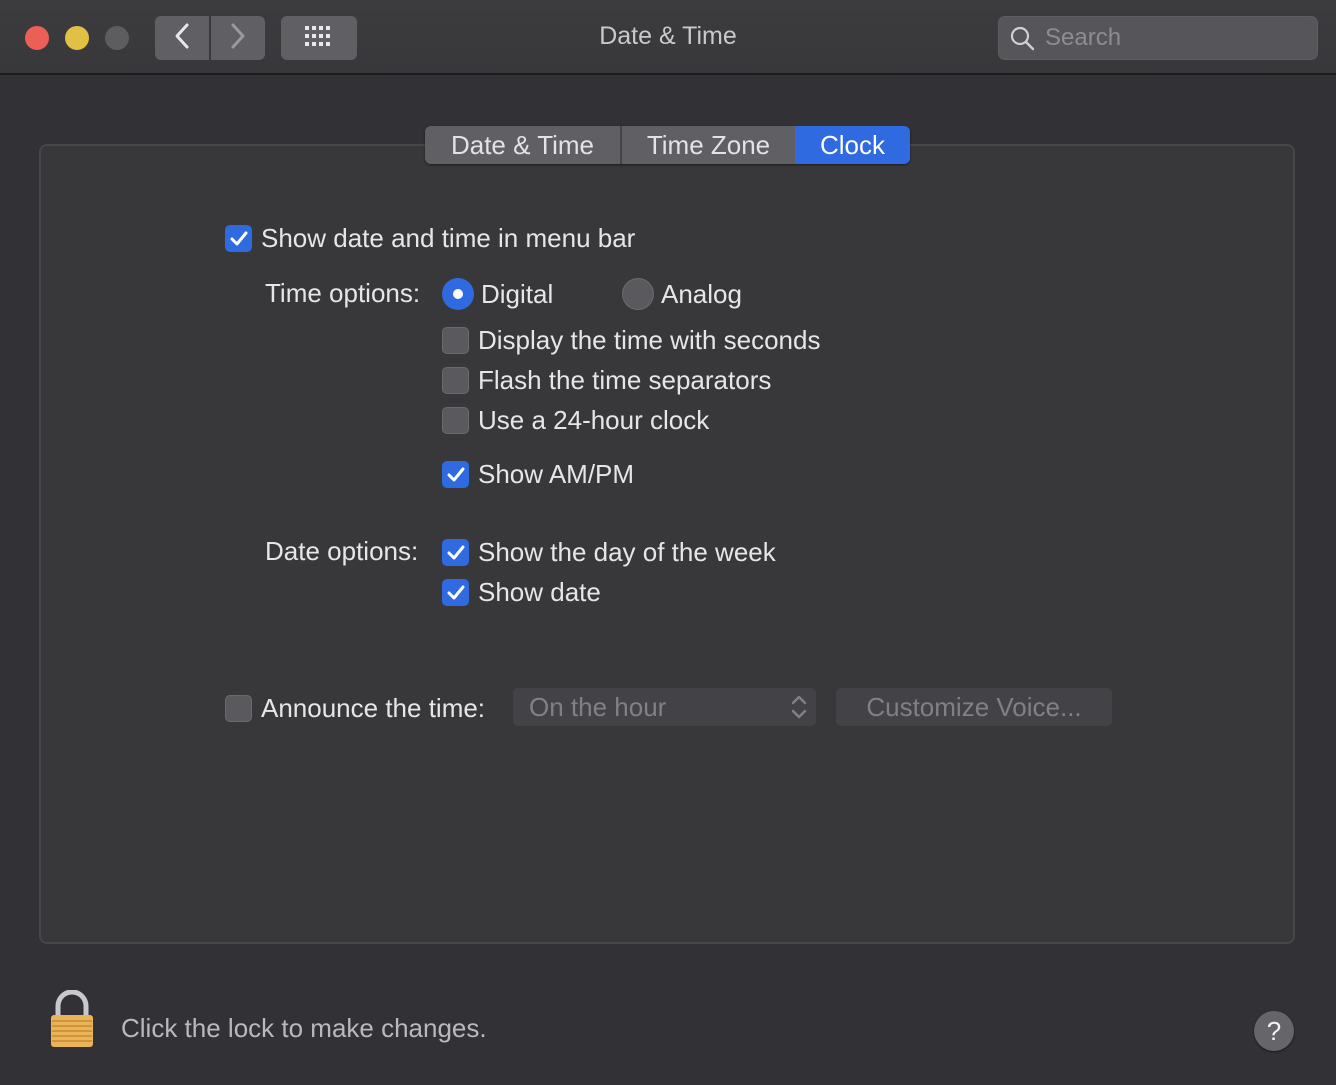 The image size is (1336, 1085). I want to click on analog-radio, so click(638, 294).